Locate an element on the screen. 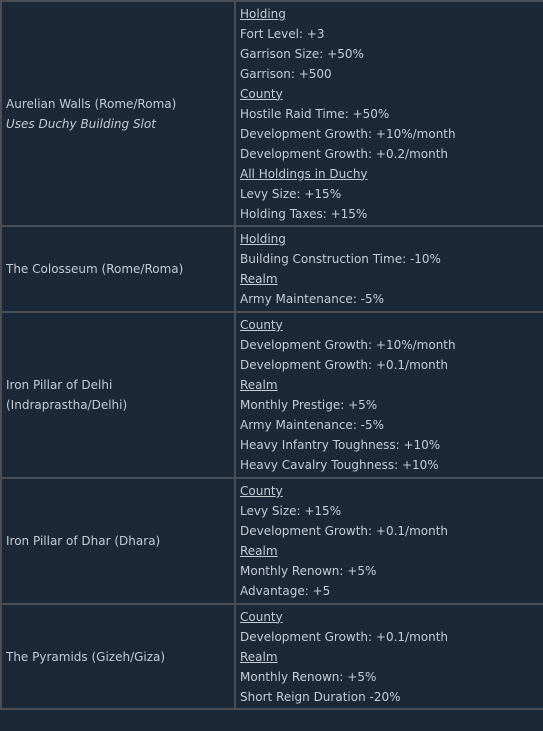 The width and height of the screenshot is (543, 731). effect-scope-heading: All Holdings in Duchy is located at coordinates (304, 173).